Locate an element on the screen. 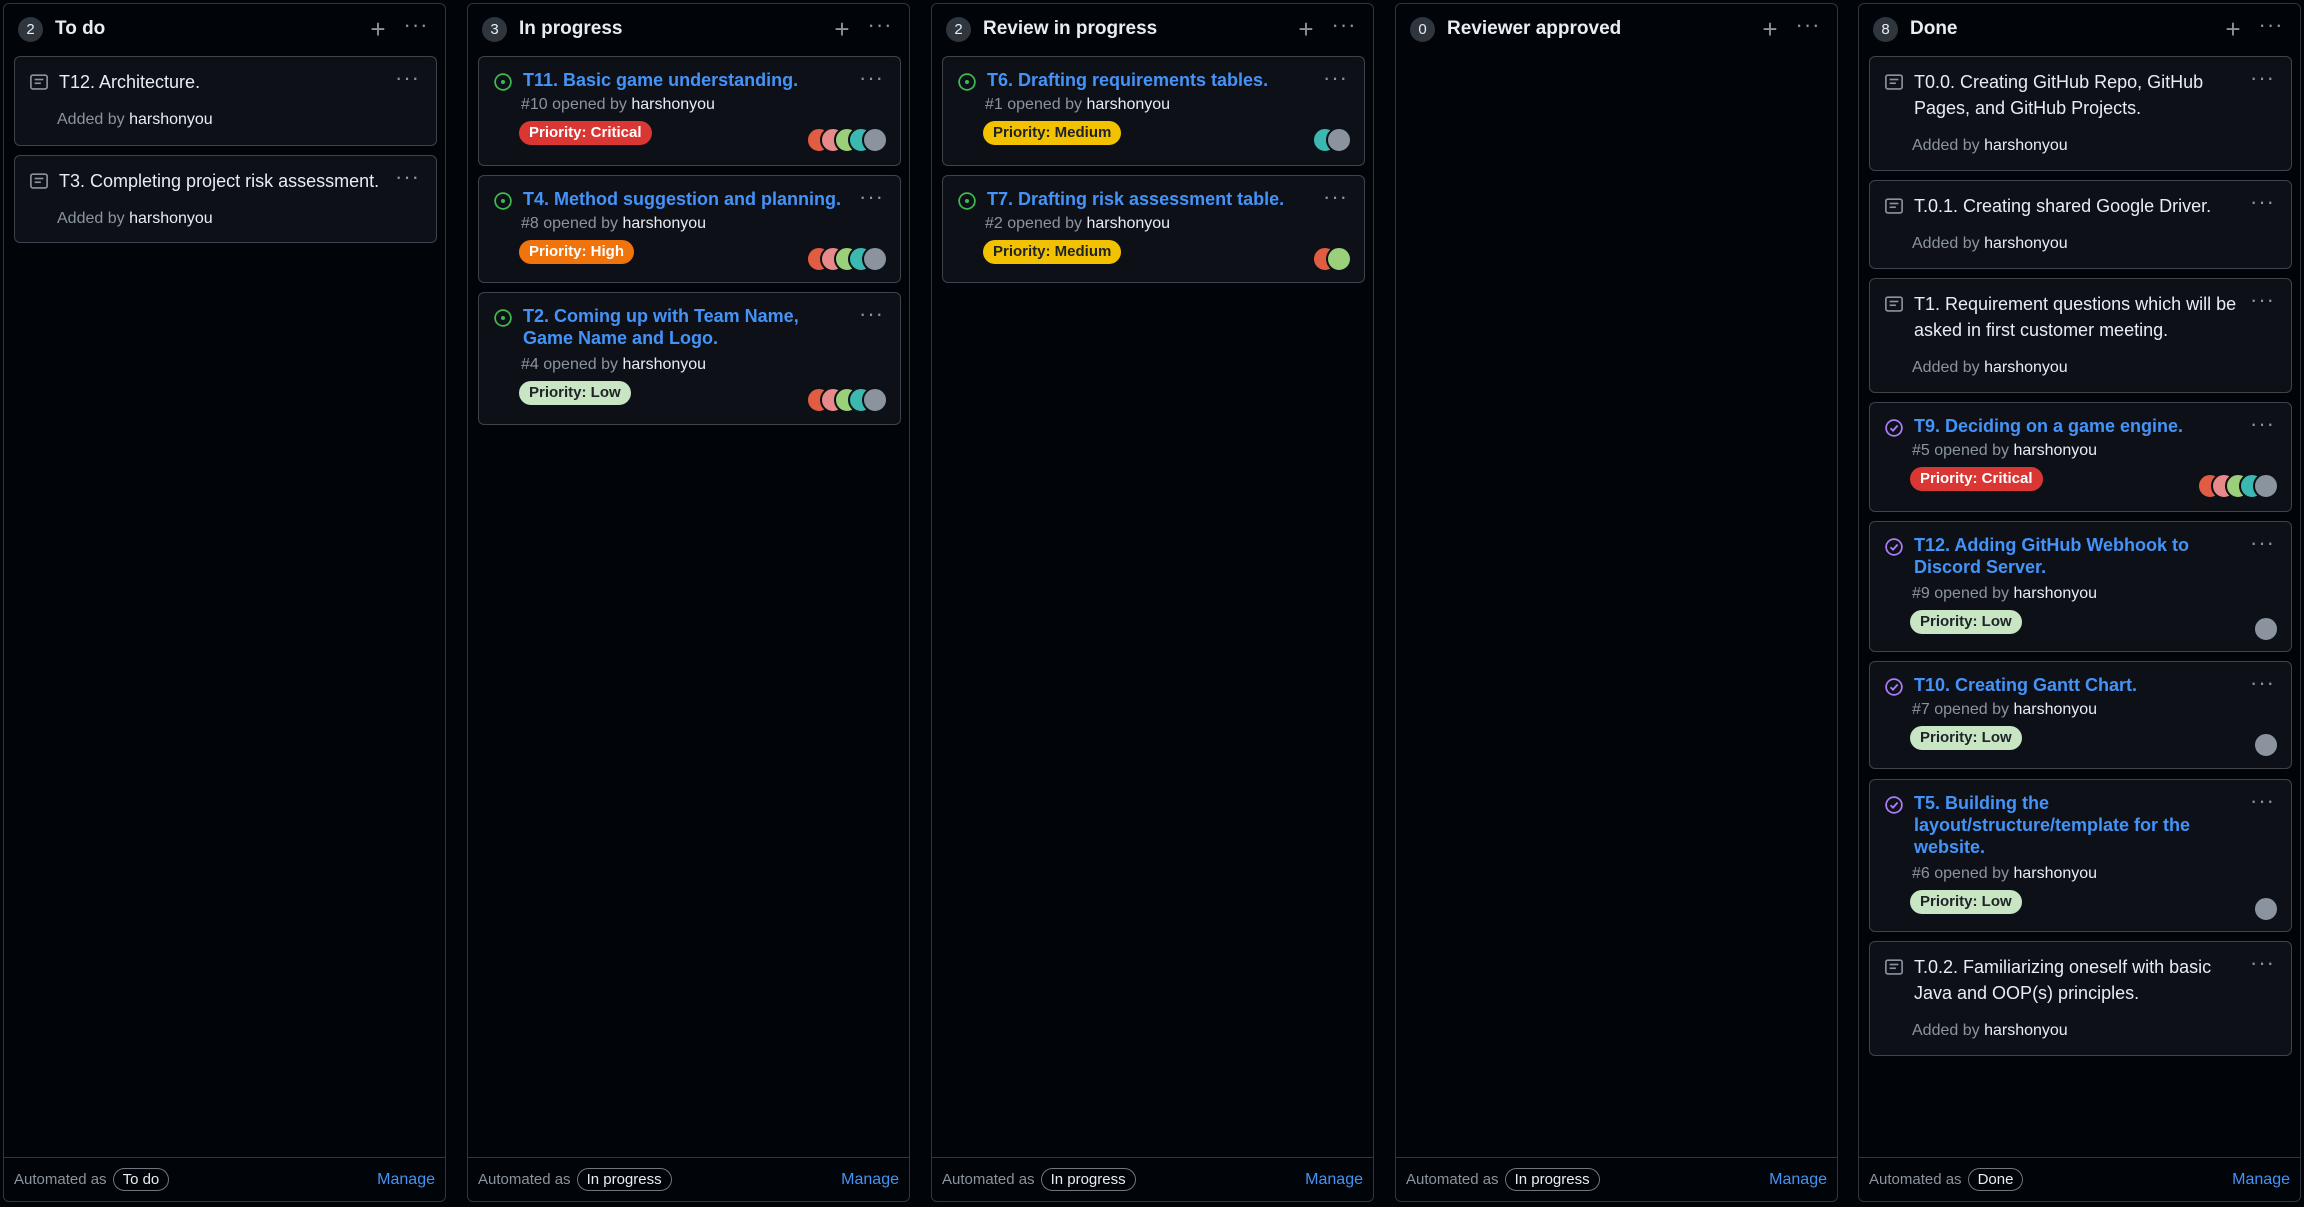 This screenshot has height=1207, width=2304. column-footer: Automated as In progress Manage is located at coordinates (1616, 1179).